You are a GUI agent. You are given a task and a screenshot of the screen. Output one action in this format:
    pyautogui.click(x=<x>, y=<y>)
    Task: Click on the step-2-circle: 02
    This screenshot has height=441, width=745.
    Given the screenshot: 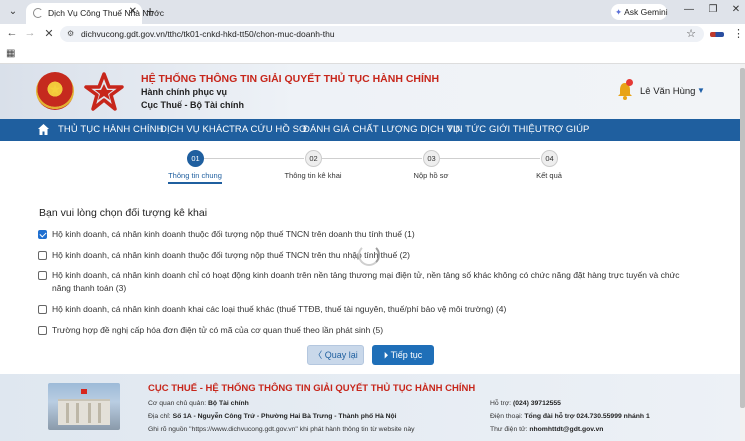 What is the action you would take?
    pyautogui.click(x=313, y=158)
    